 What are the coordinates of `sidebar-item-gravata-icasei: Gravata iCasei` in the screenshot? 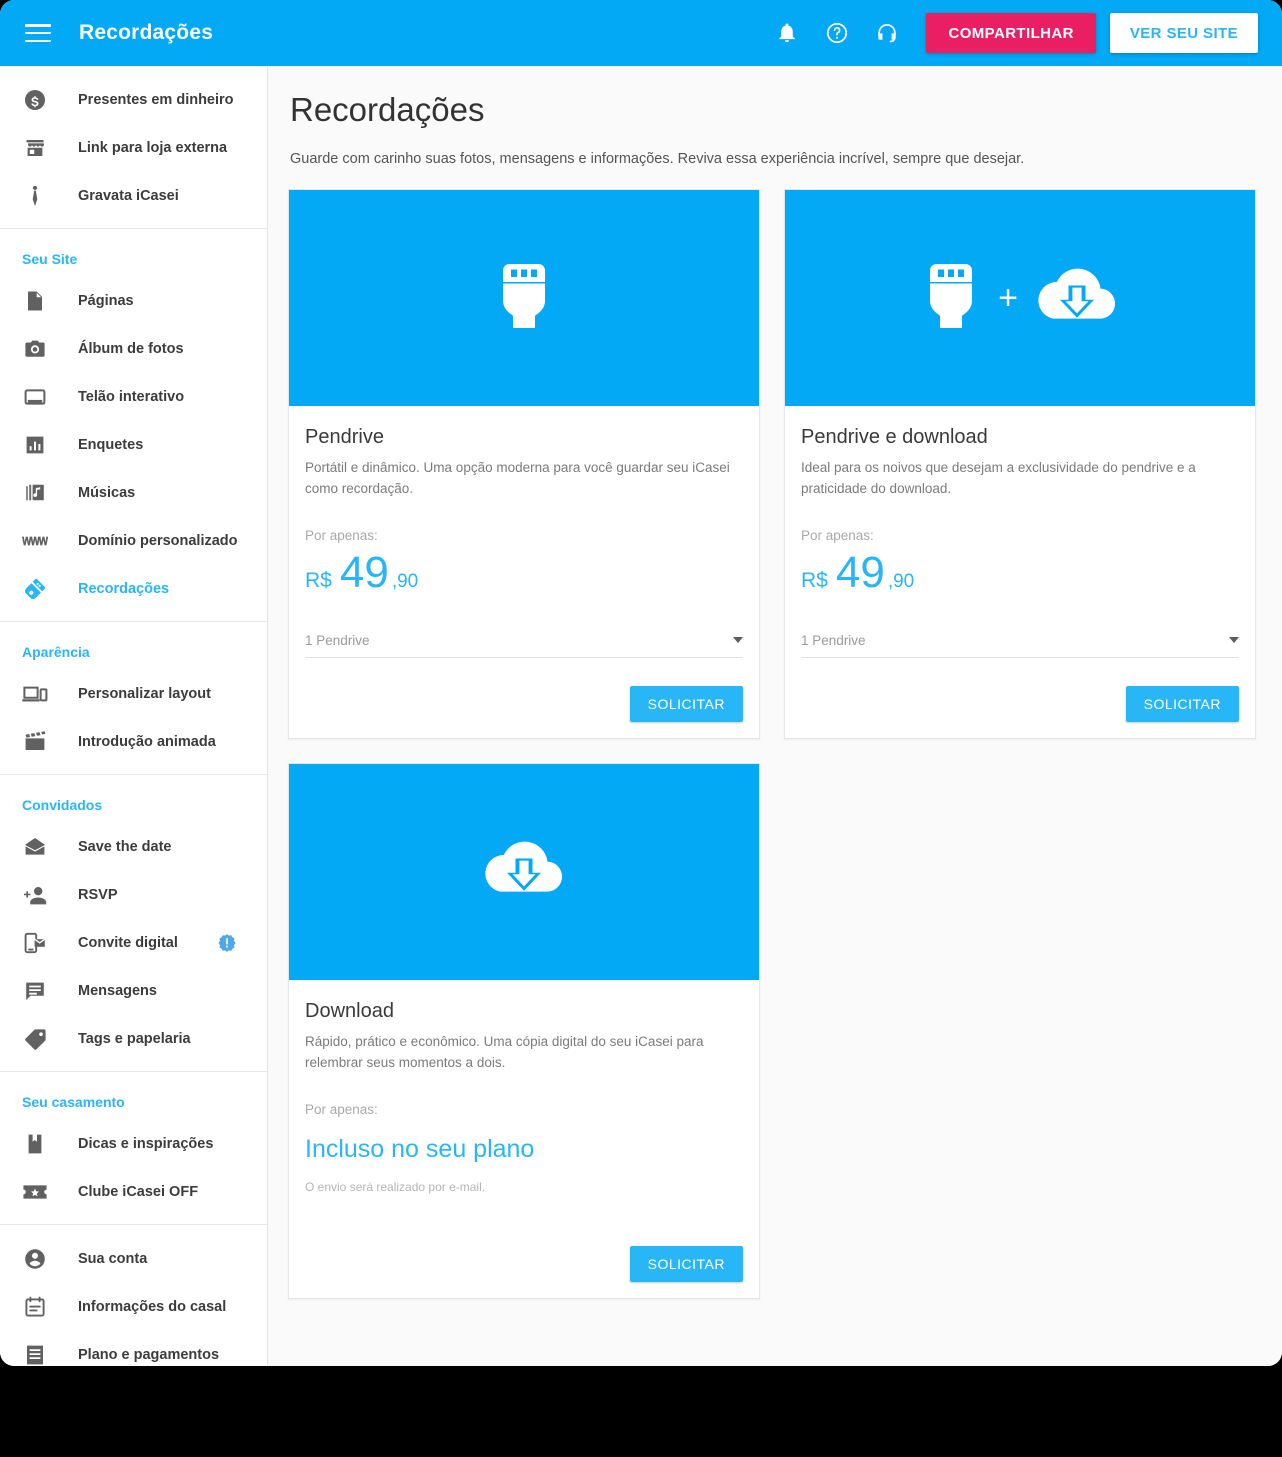 It's located at (133, 196).